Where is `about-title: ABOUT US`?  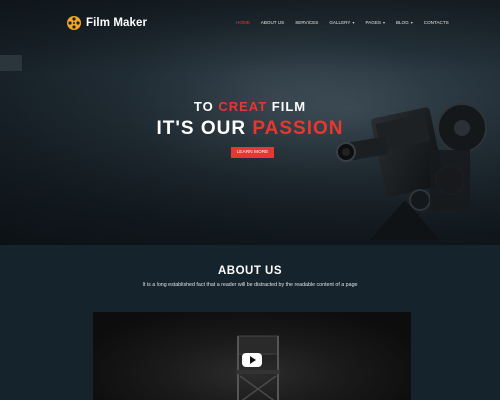
about-title: ABOUT US is located at coordinates (250, 271).